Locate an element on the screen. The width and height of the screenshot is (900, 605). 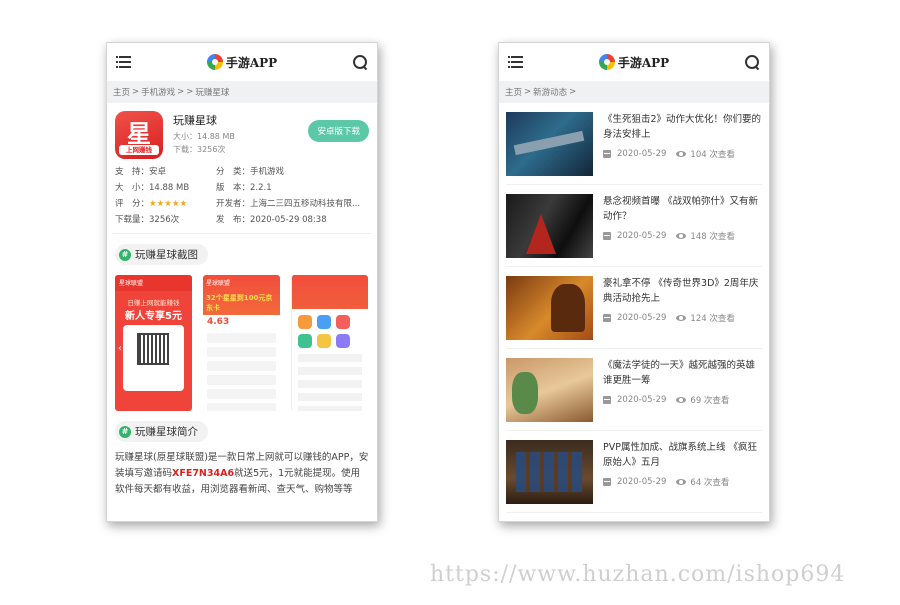
screenshot-2-rows is located at coordinates (241, 370).